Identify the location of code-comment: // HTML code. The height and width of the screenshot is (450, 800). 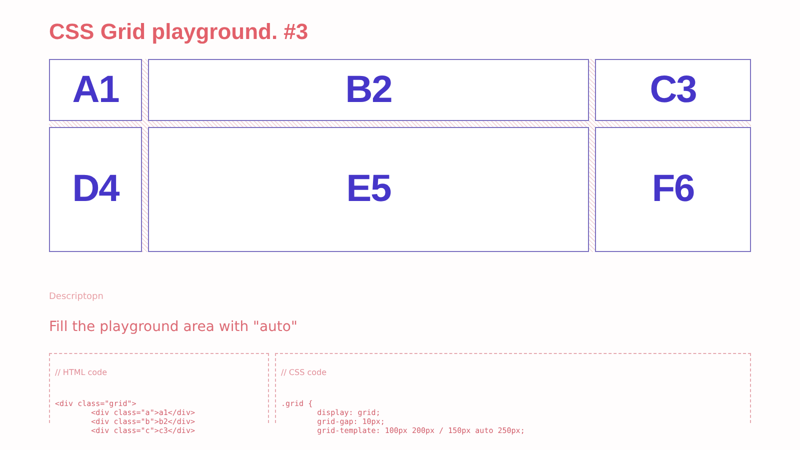
(81, 372).